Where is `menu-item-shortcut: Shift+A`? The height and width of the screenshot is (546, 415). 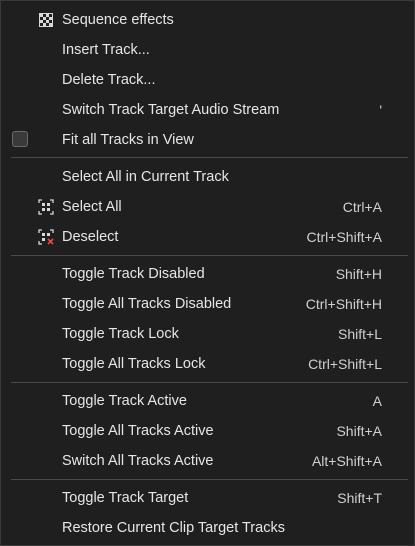 menu-item-shortcut: Shift+A is located at coordinates (359, 431).